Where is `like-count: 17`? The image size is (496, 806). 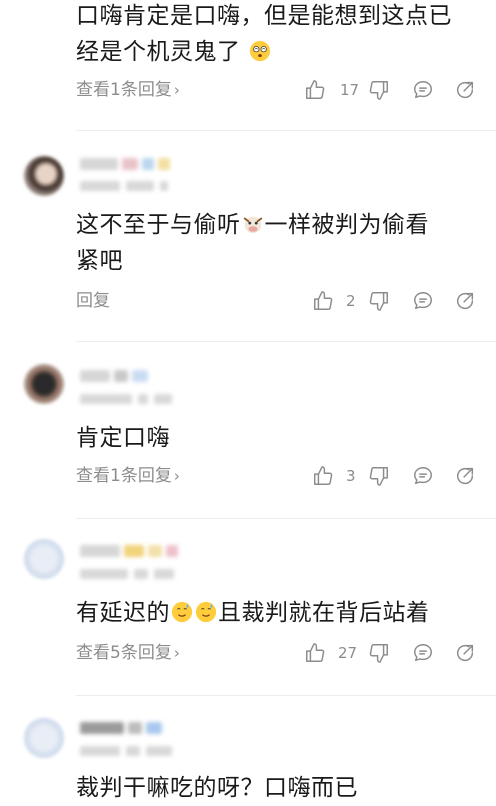 like-count: 17 is located at coordinates (350, 90).